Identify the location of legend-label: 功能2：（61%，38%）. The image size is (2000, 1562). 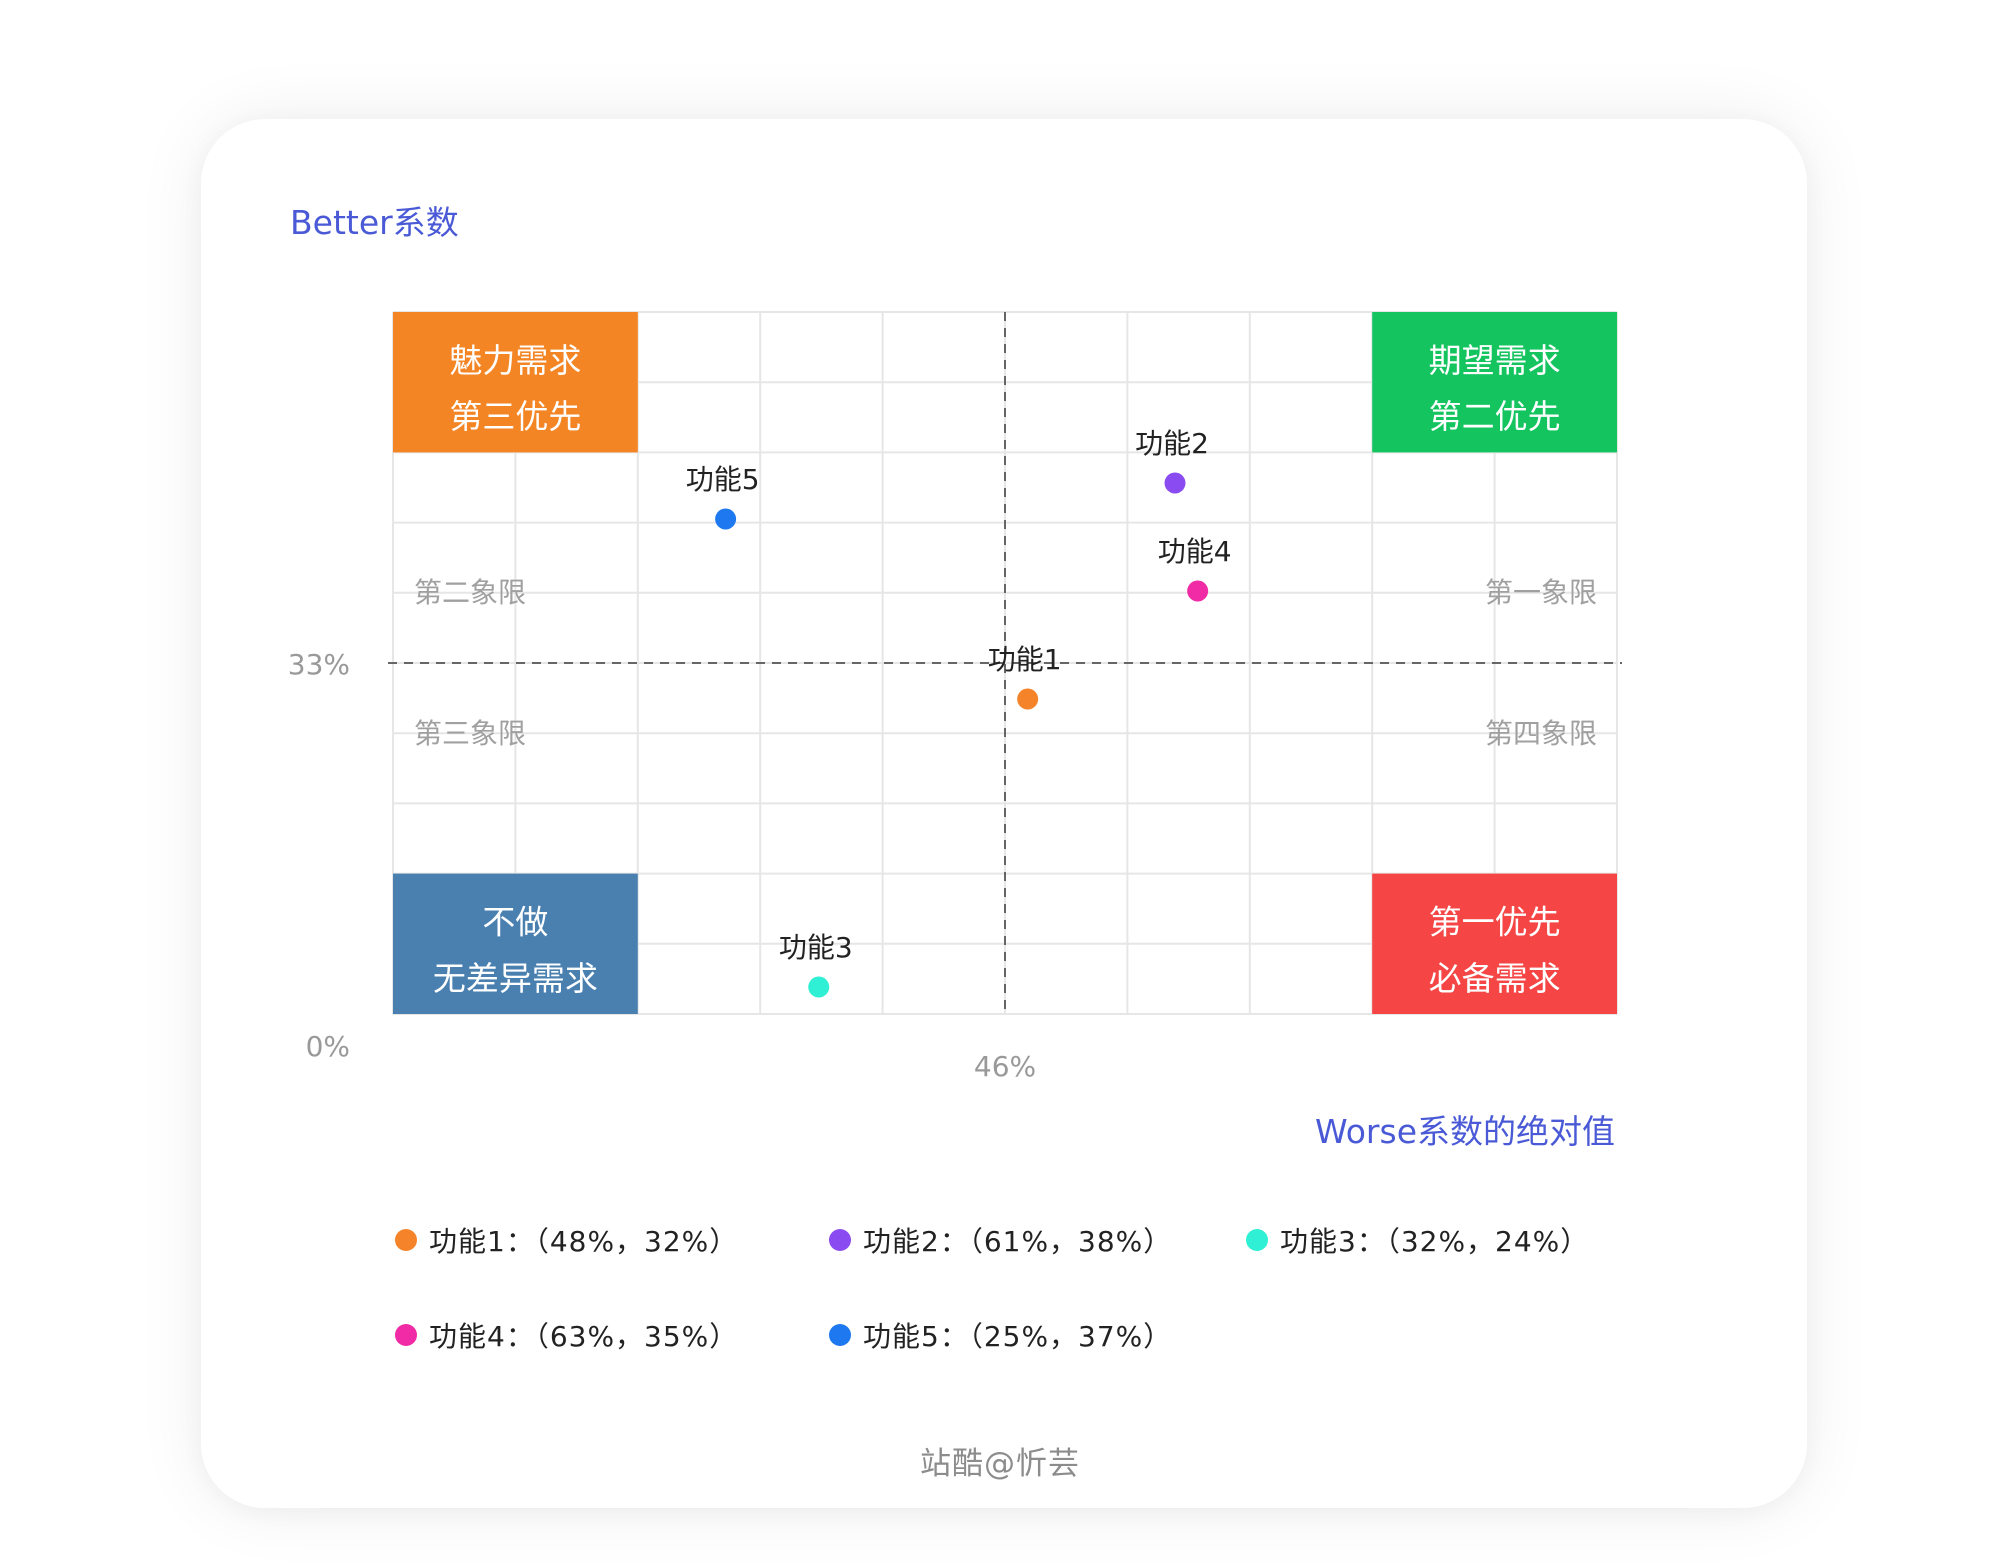
(1017, 1240).